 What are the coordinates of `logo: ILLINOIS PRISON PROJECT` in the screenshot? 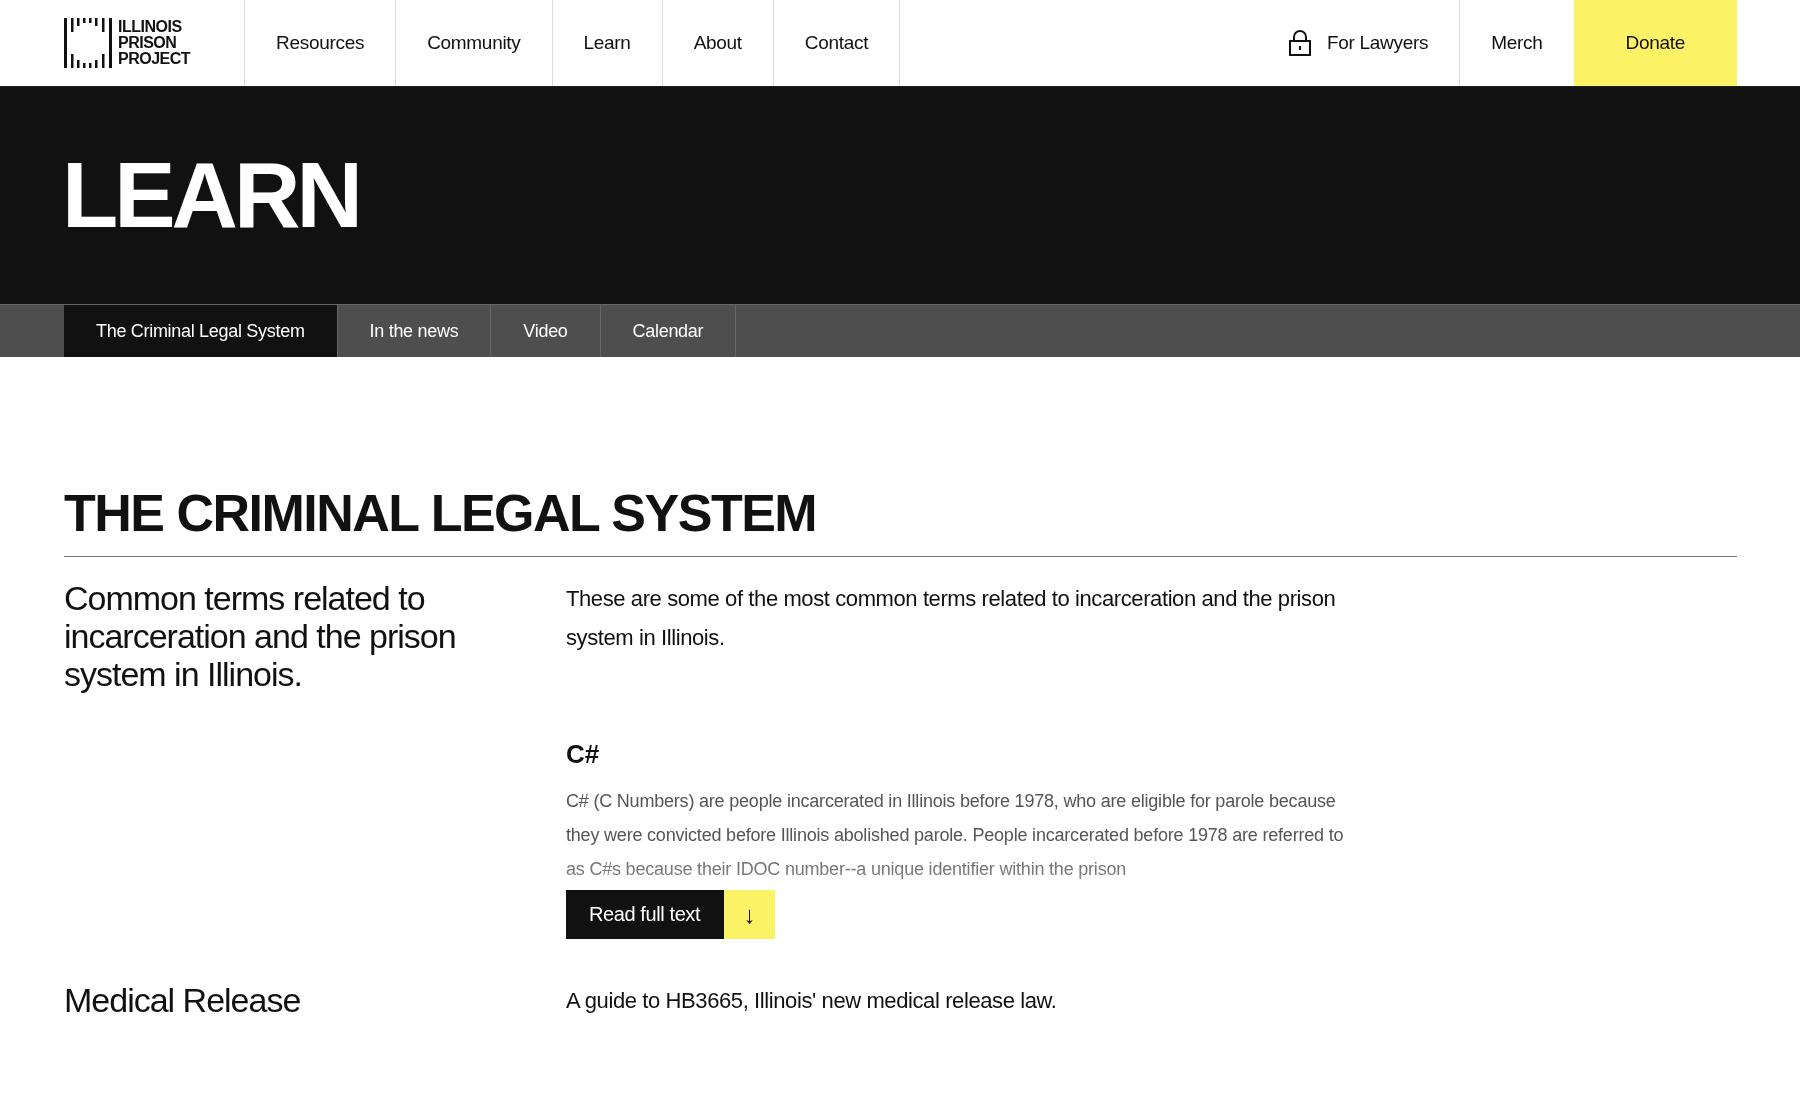 It's located at (122, 43).